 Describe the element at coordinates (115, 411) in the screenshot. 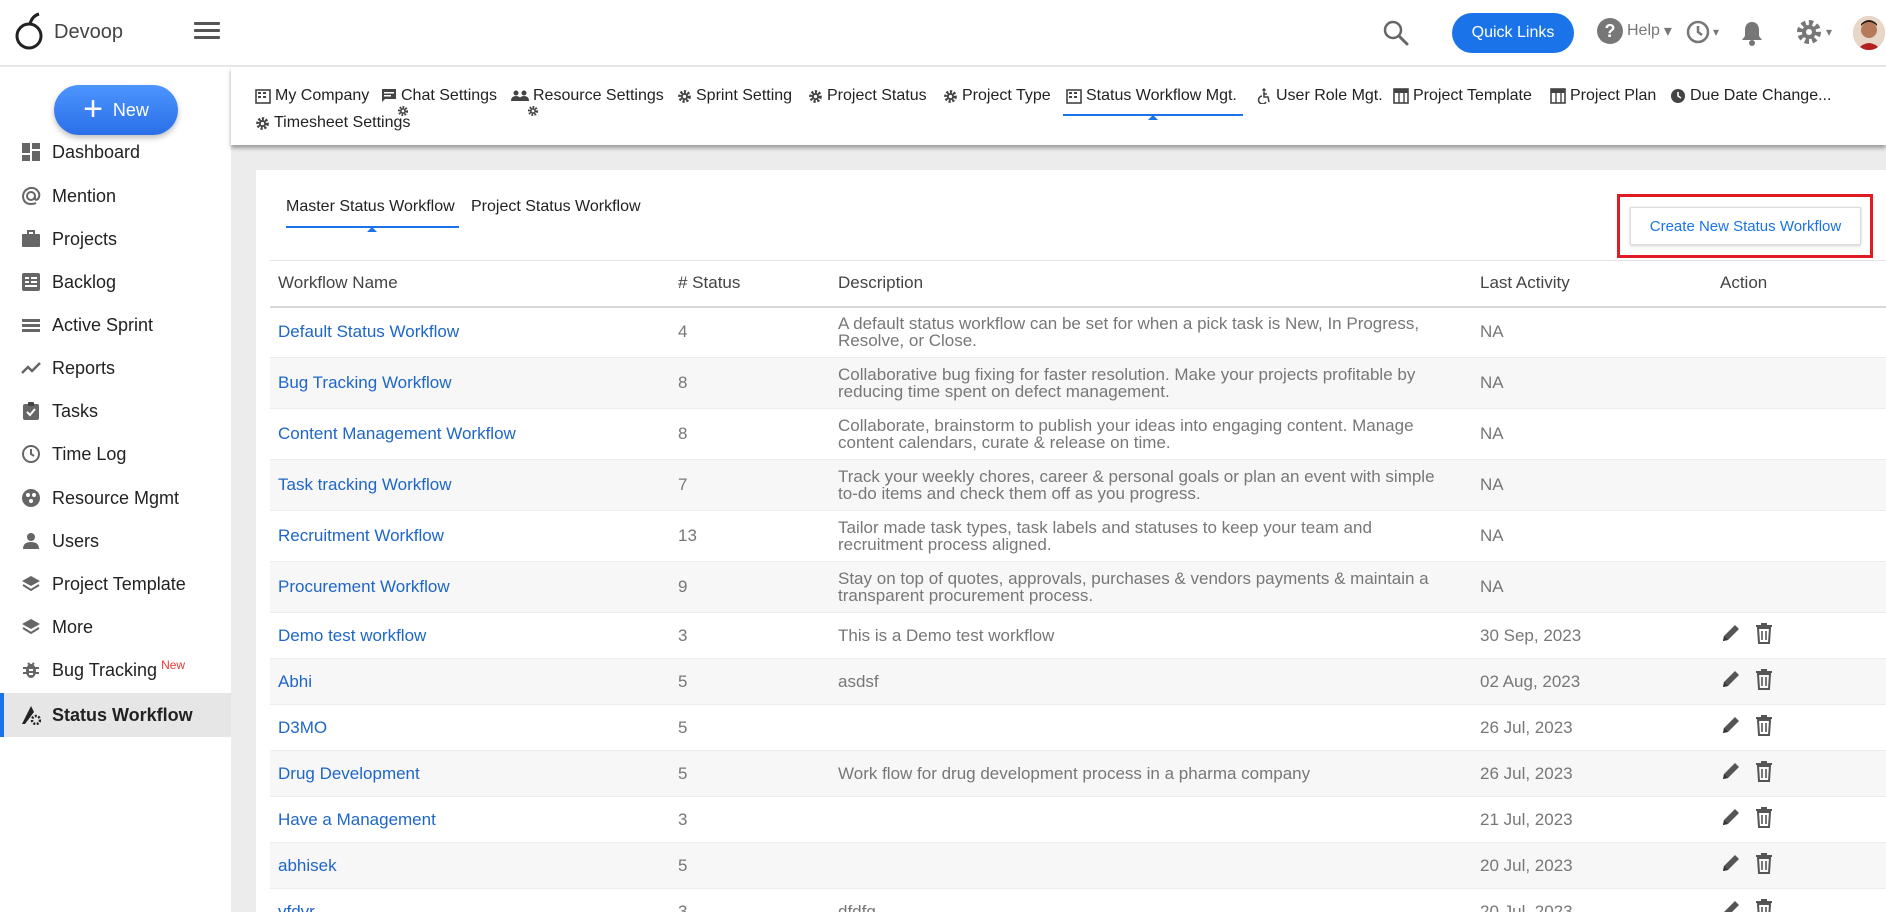

I see `sidebar-item-tasks: Tasks` at that location.